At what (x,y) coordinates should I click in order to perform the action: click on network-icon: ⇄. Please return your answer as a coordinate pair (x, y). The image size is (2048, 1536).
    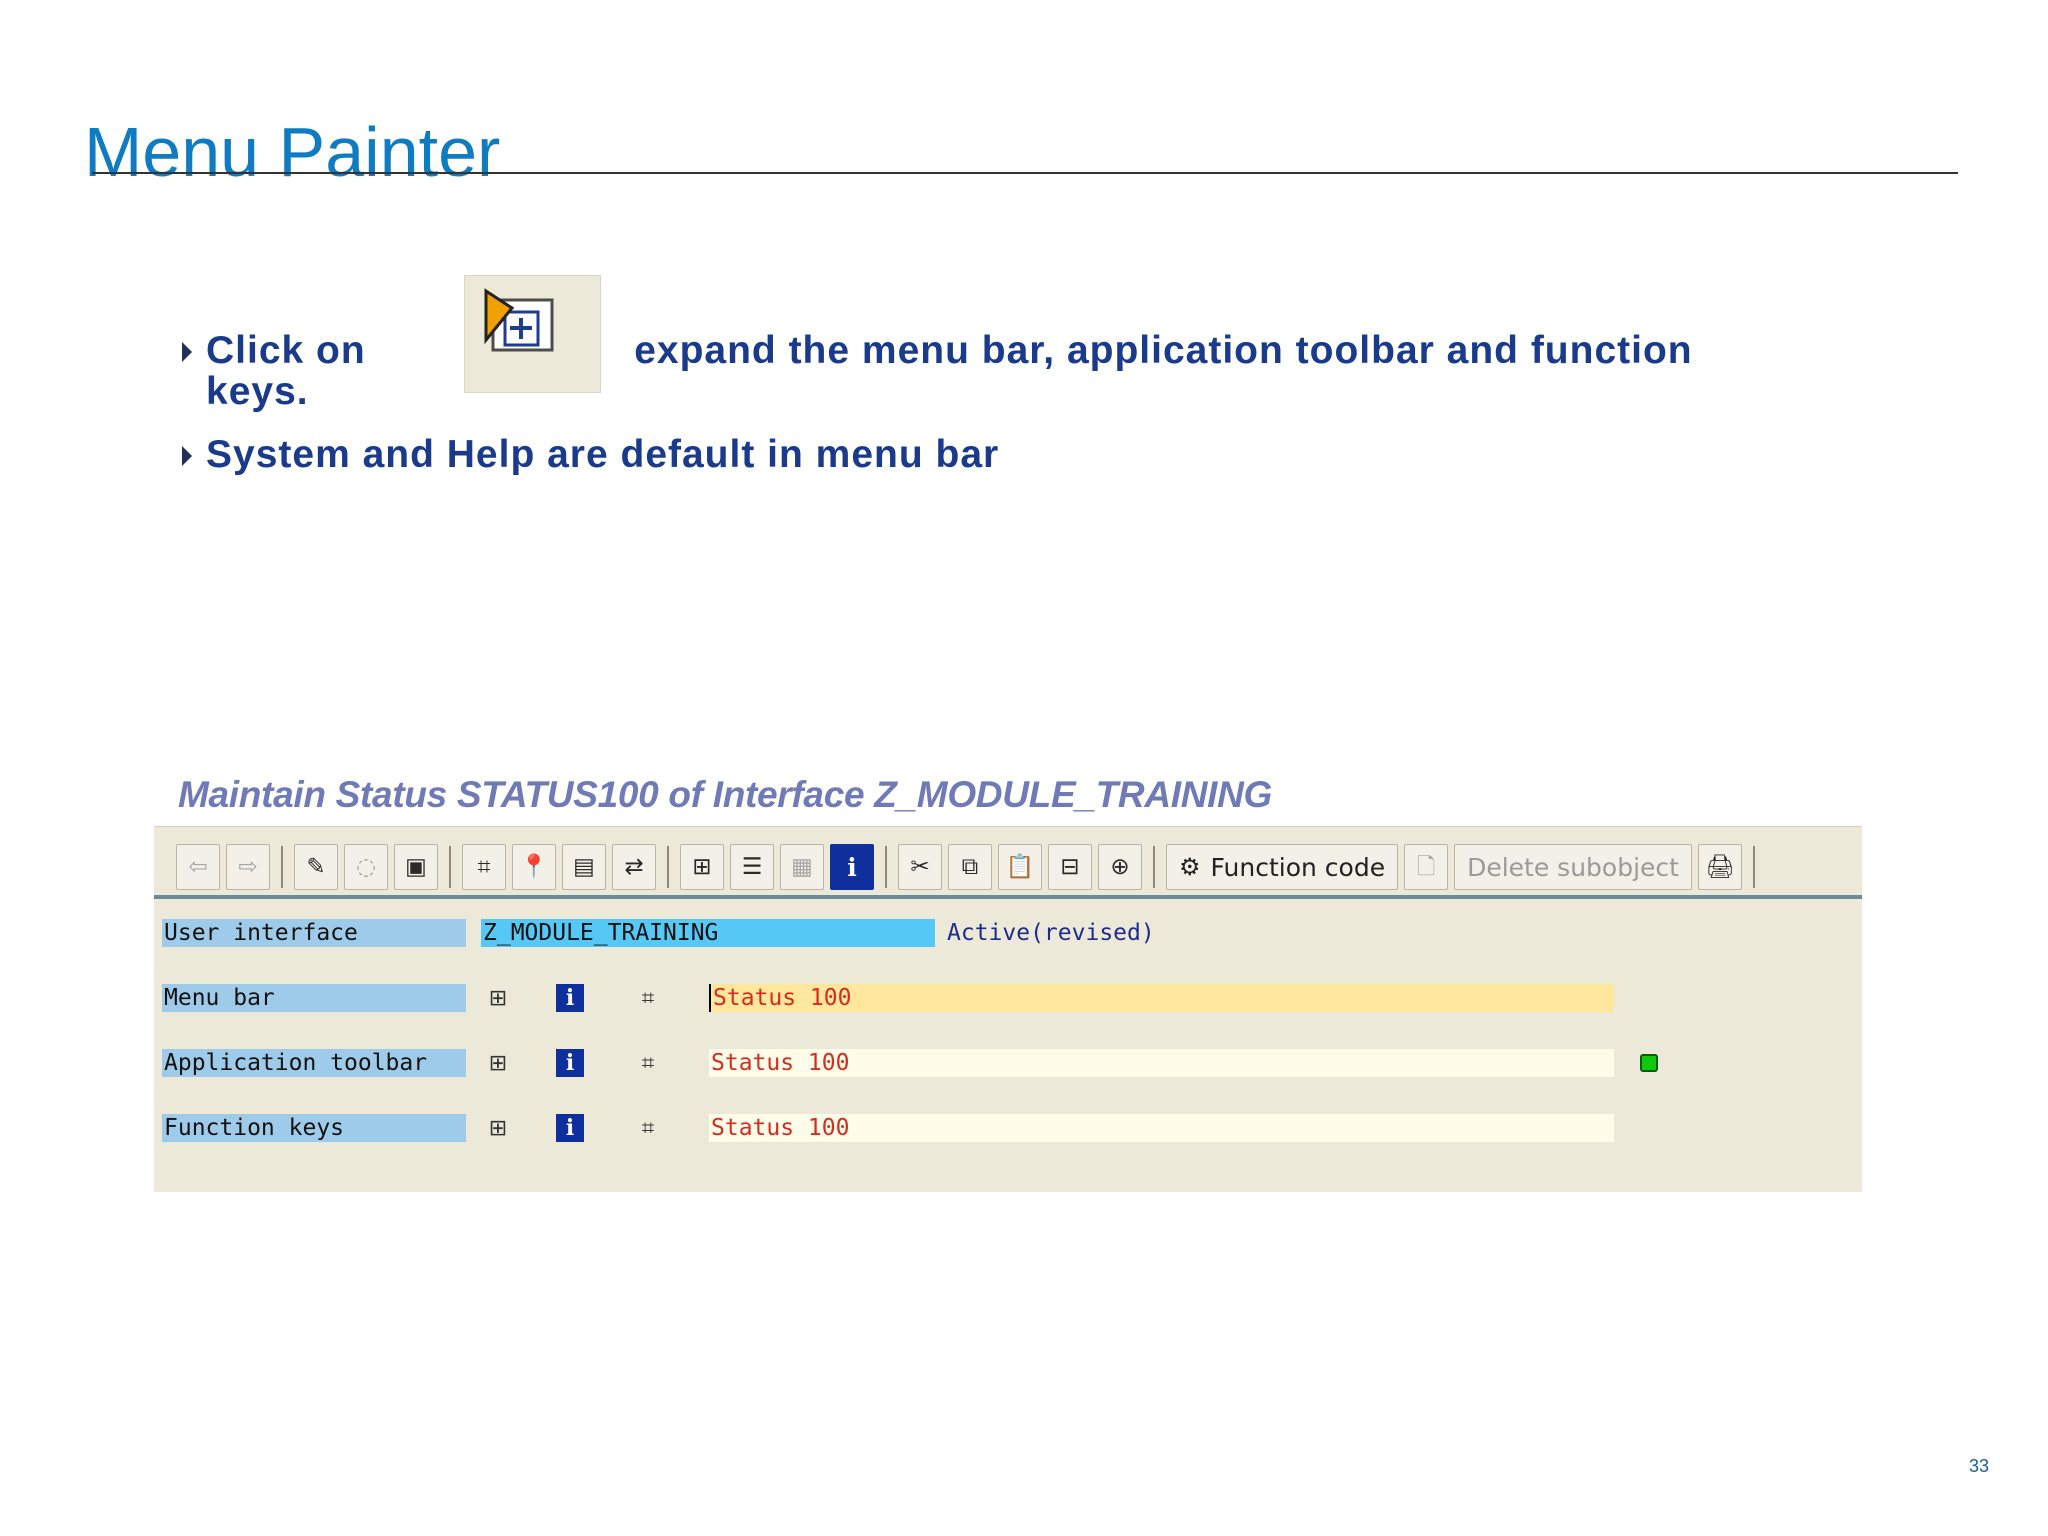
    Looking at the image, I should click on (634, 867).